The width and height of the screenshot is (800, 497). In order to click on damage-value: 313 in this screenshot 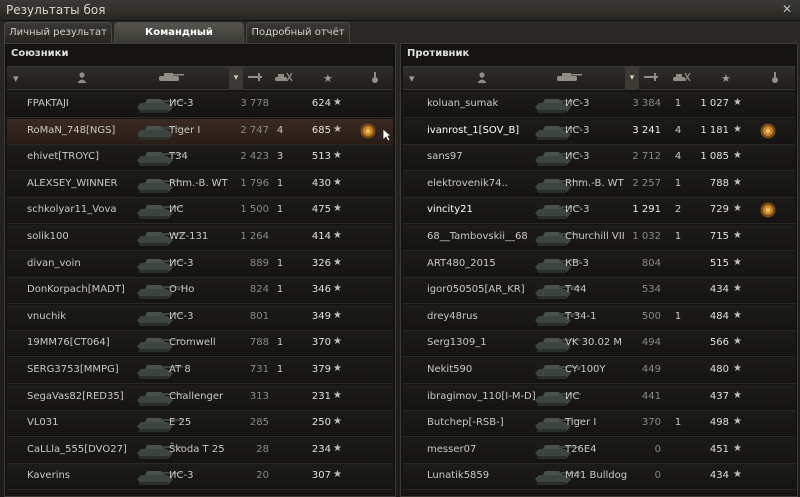, I will do `click(259, 396)`.